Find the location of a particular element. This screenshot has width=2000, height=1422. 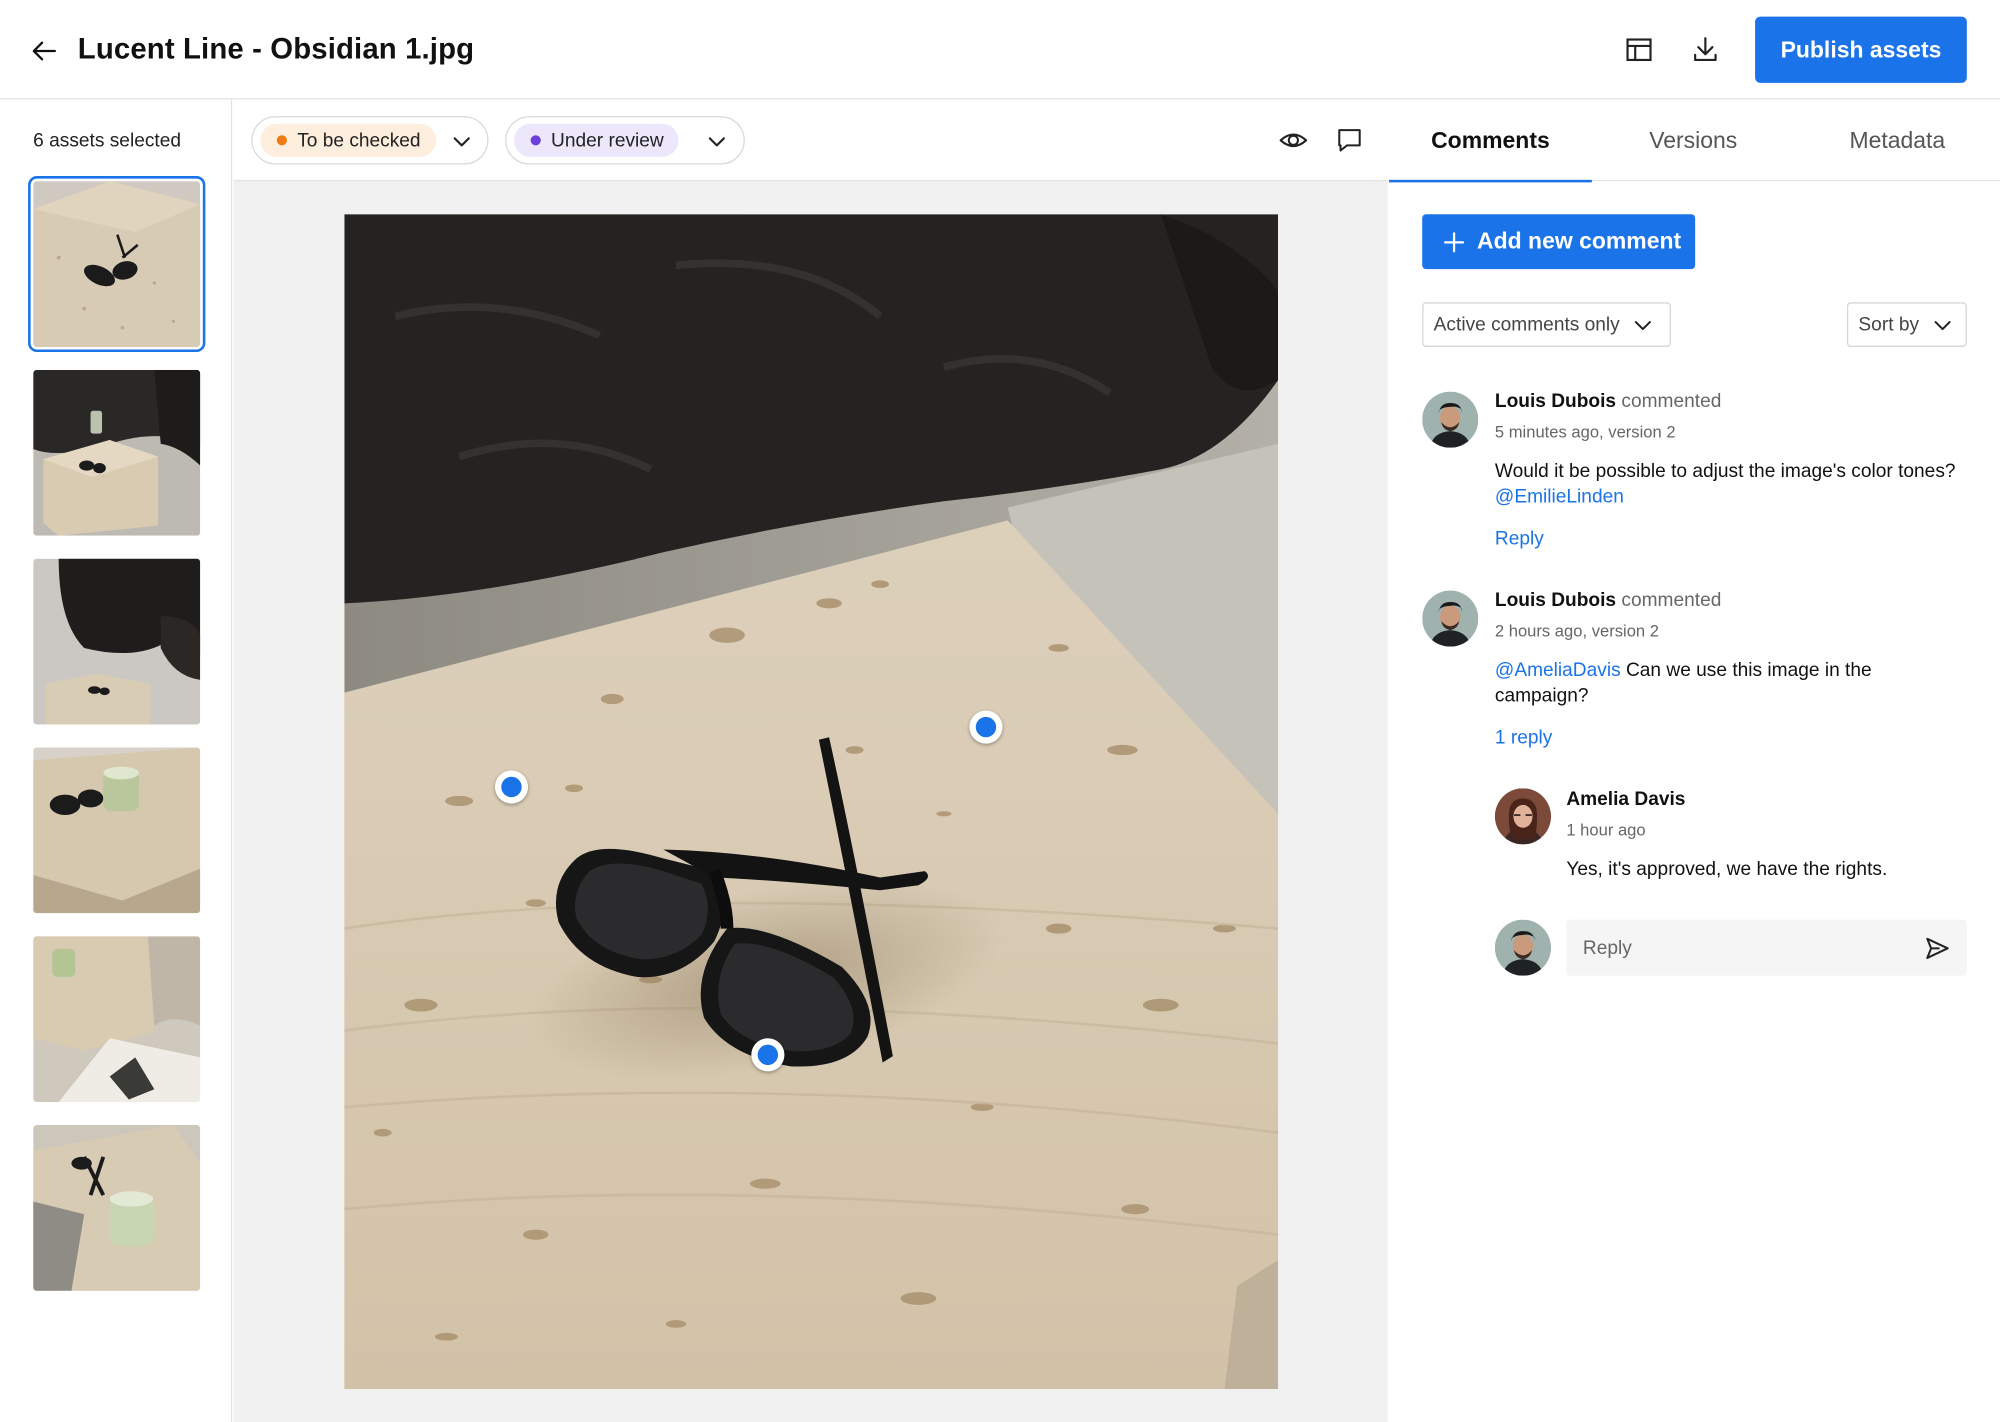

download-button is located at coordinates (1705, 49).